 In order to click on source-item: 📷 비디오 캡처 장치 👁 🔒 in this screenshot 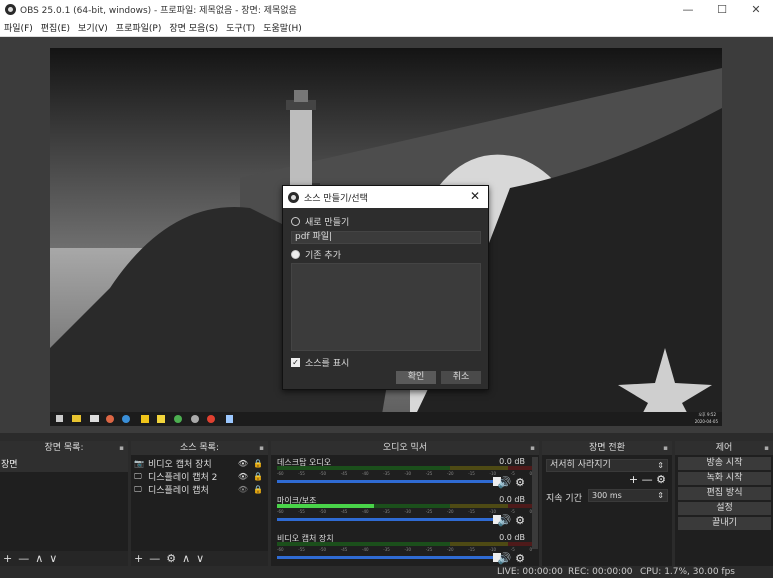, I will do `click(199, 463)`.